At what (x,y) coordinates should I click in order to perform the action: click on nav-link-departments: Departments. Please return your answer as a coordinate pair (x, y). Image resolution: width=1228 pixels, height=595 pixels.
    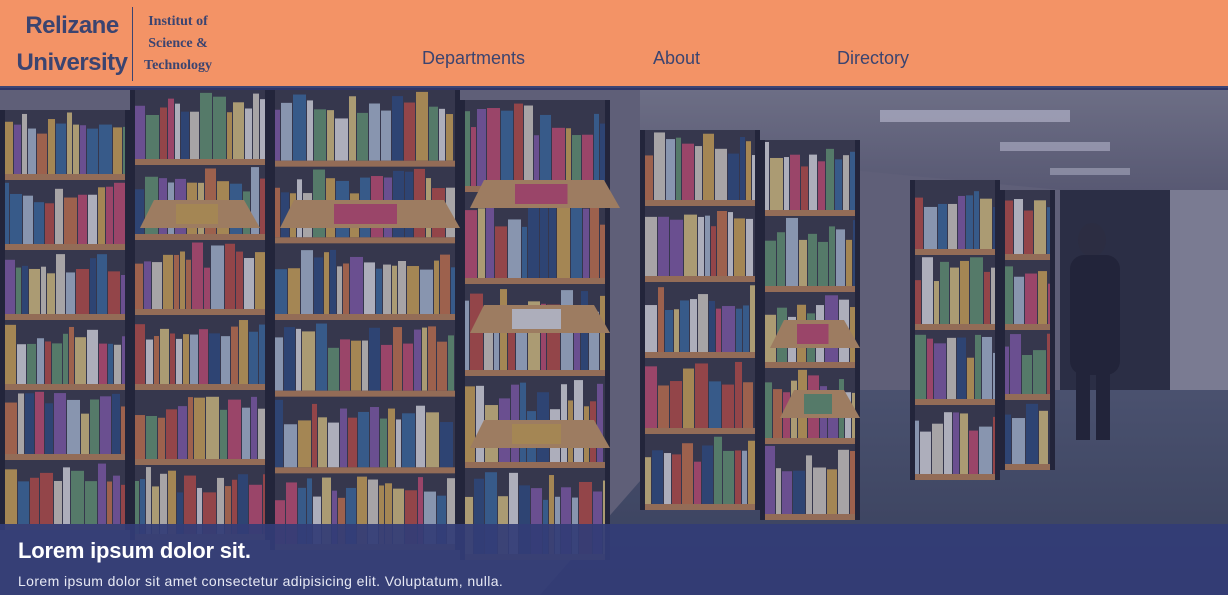
    Looking at the image, I should click on (473, 58).